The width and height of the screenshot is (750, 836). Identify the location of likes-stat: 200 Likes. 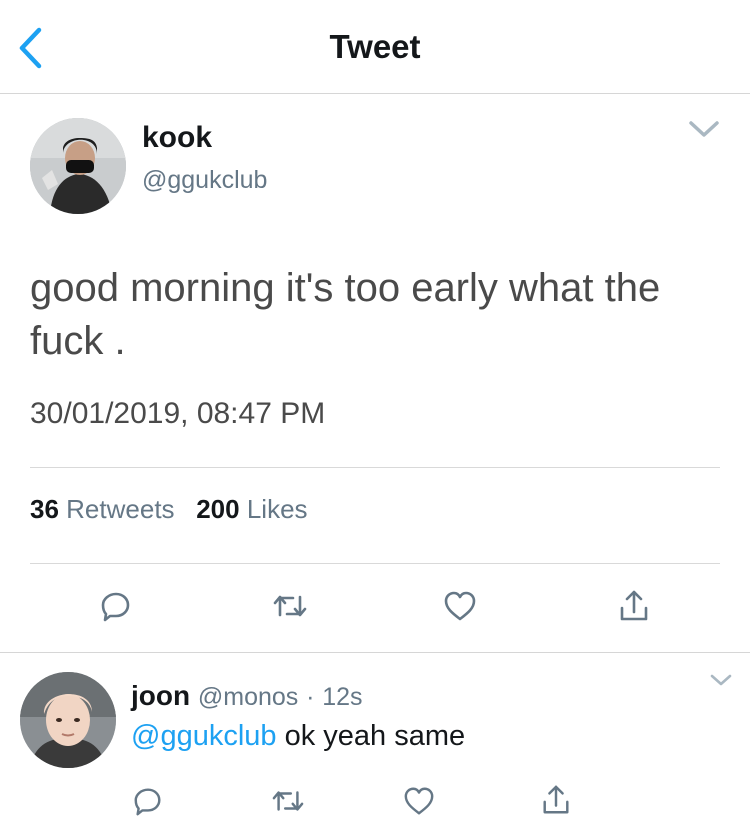
(251, 509).